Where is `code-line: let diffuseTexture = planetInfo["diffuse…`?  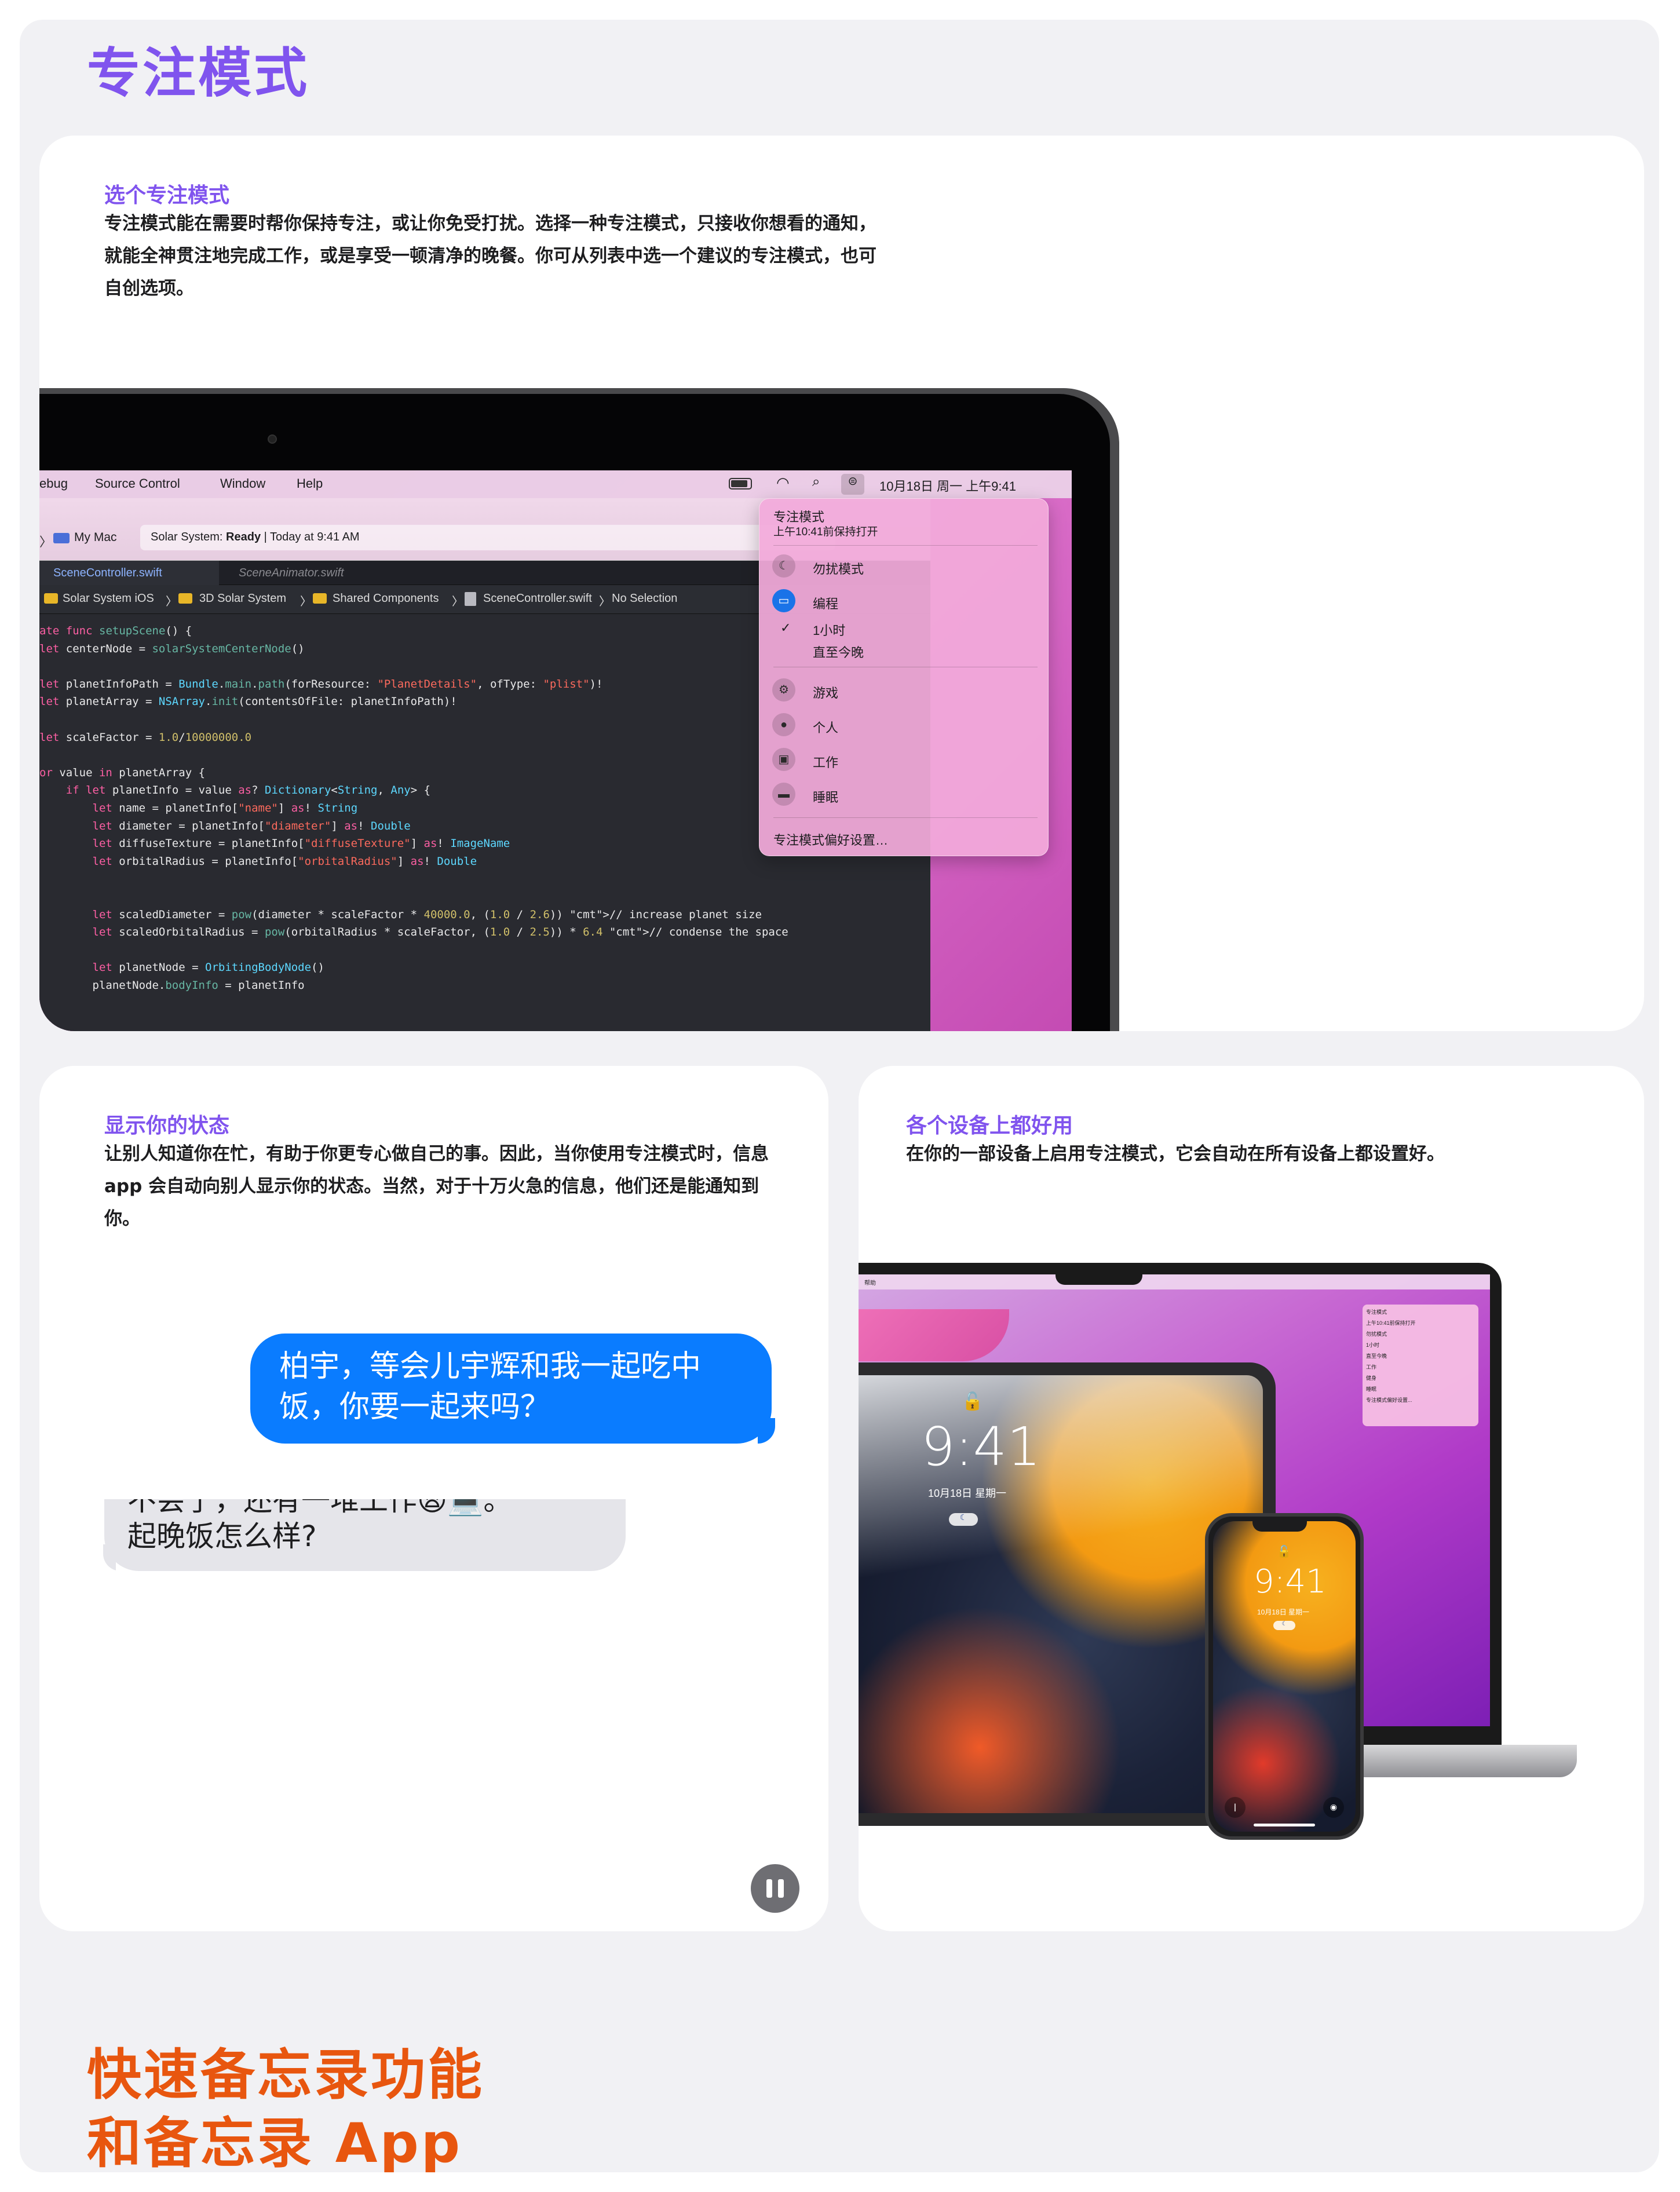
code-line: let diffuseTexture = planetInfo["diffuse… is located at coordinates (414, 844).